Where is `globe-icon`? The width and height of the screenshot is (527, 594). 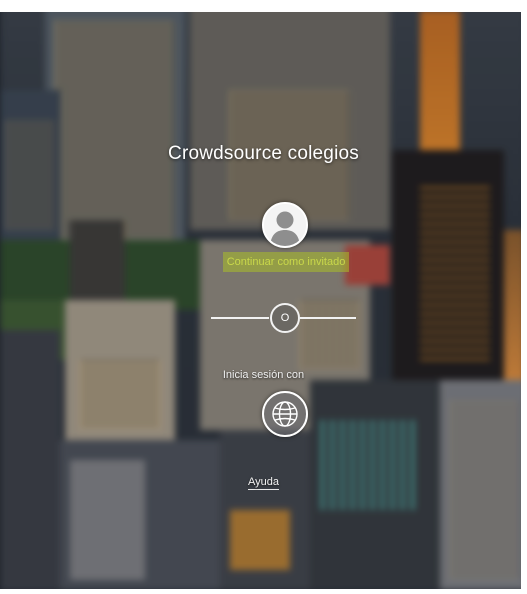
globe-icon is located at coordinates (285, 414).